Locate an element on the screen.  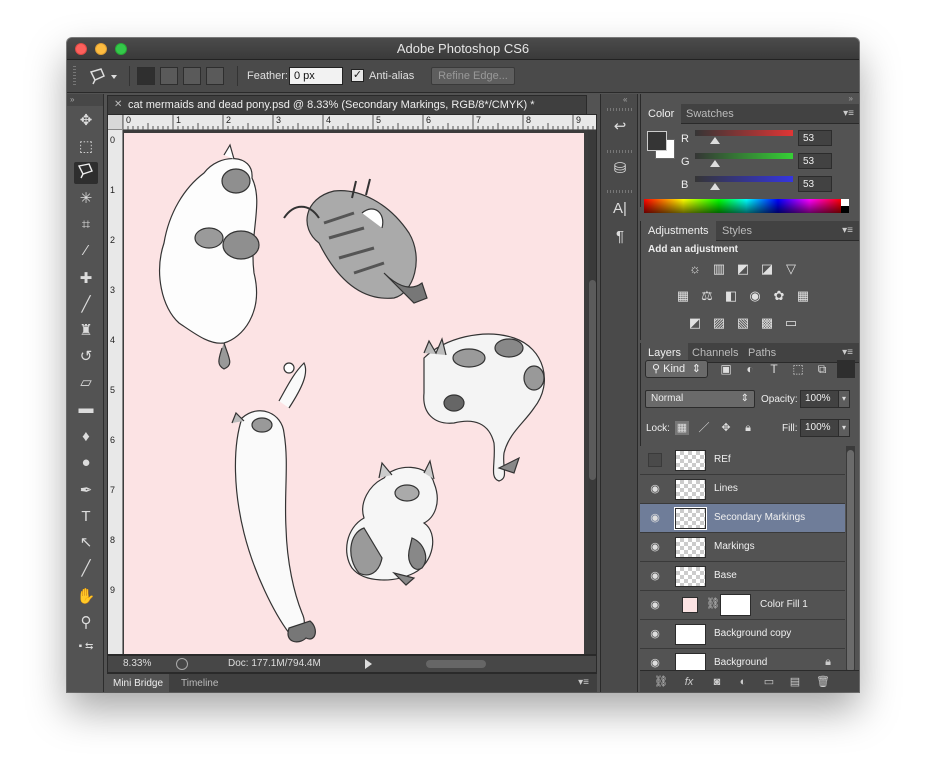
ruler-origin is located at coordinates (115, 122).